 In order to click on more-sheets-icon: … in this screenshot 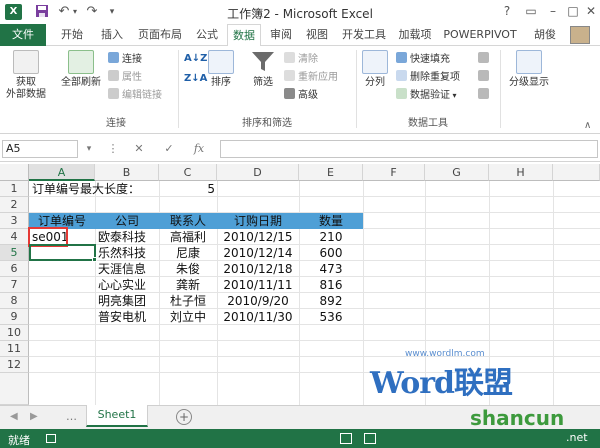, I will do `click(71, 416)`.